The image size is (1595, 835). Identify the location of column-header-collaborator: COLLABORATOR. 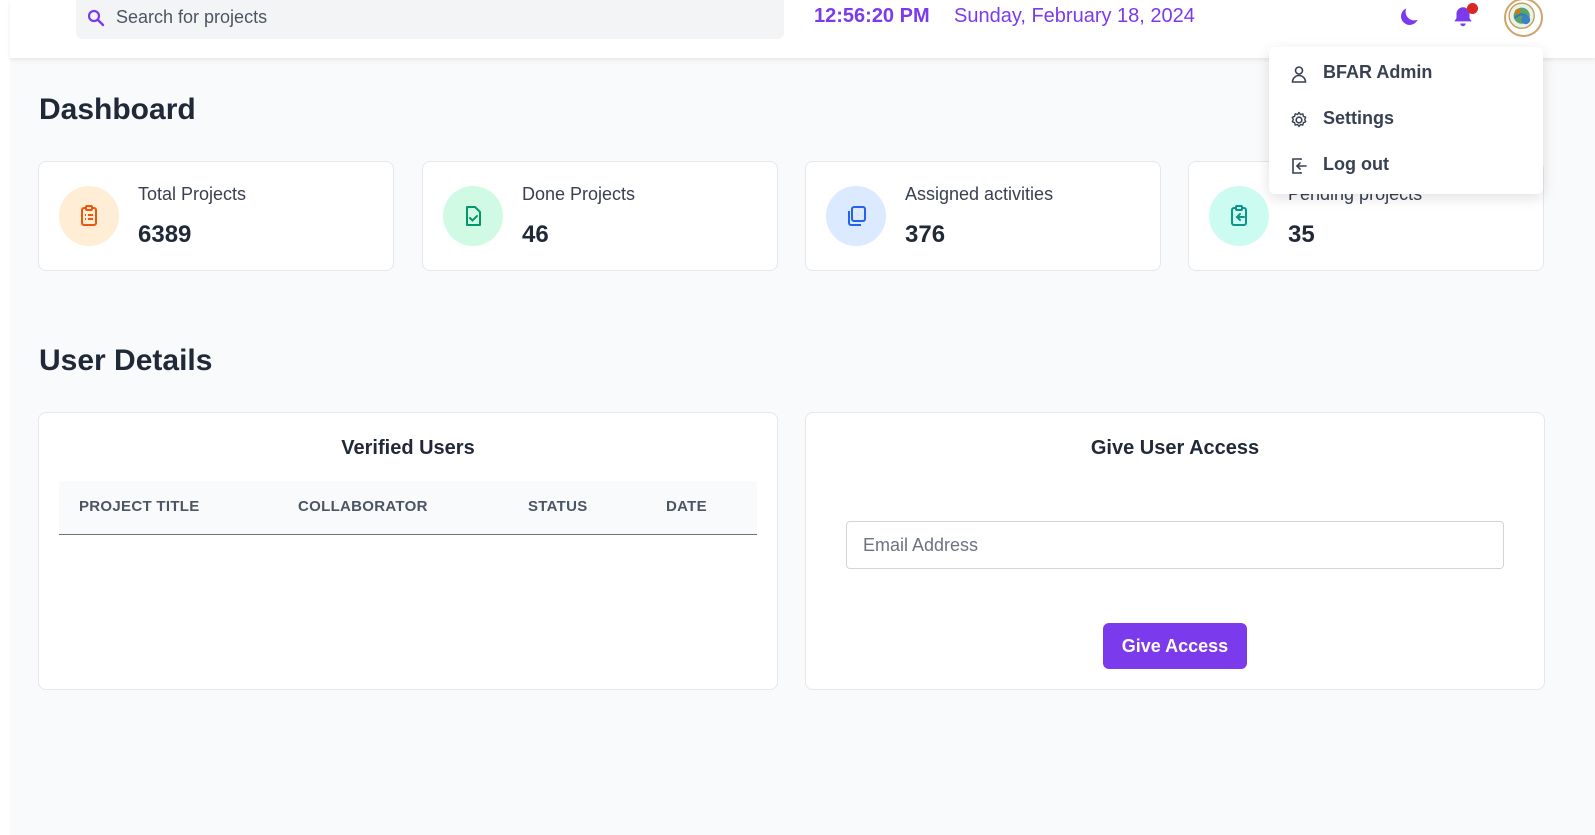
(363, 506).